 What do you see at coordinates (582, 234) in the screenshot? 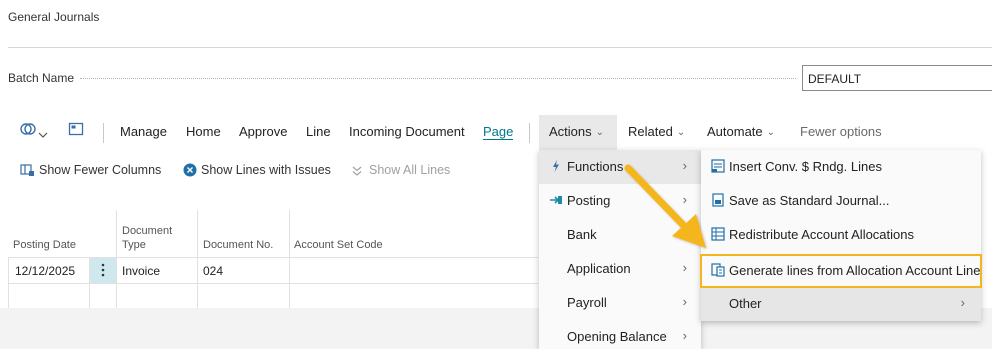
I see `menu-item-bank-label: Bank` at bounding box center [582, 234].